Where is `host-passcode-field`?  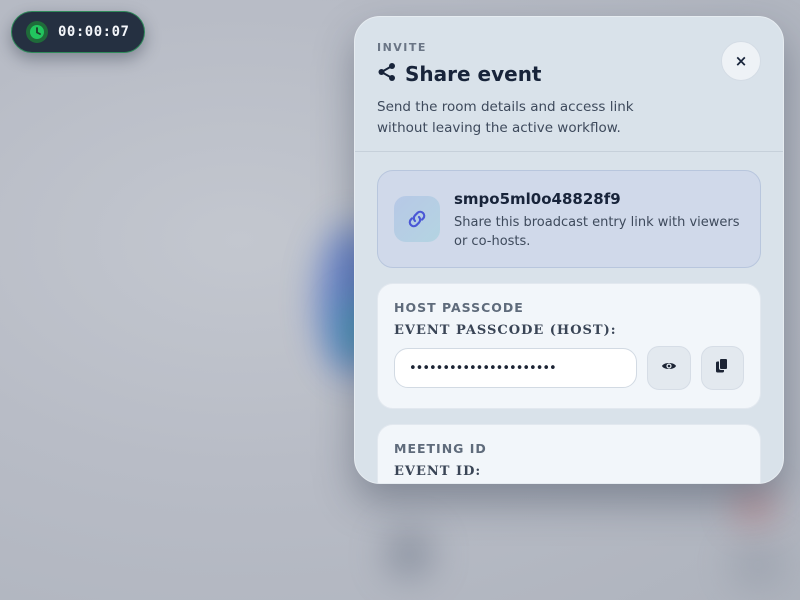 host-passcode-field is located at coordinates (516, 368).